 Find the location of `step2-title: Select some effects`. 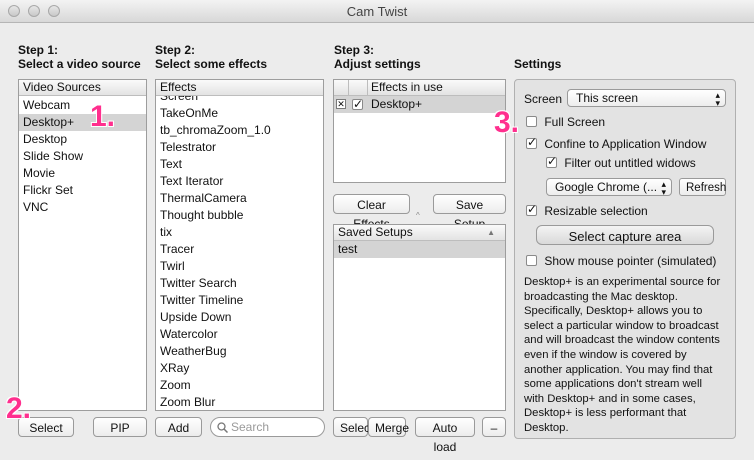

step2-title: Select some effects is located at coordinates (211, 64).